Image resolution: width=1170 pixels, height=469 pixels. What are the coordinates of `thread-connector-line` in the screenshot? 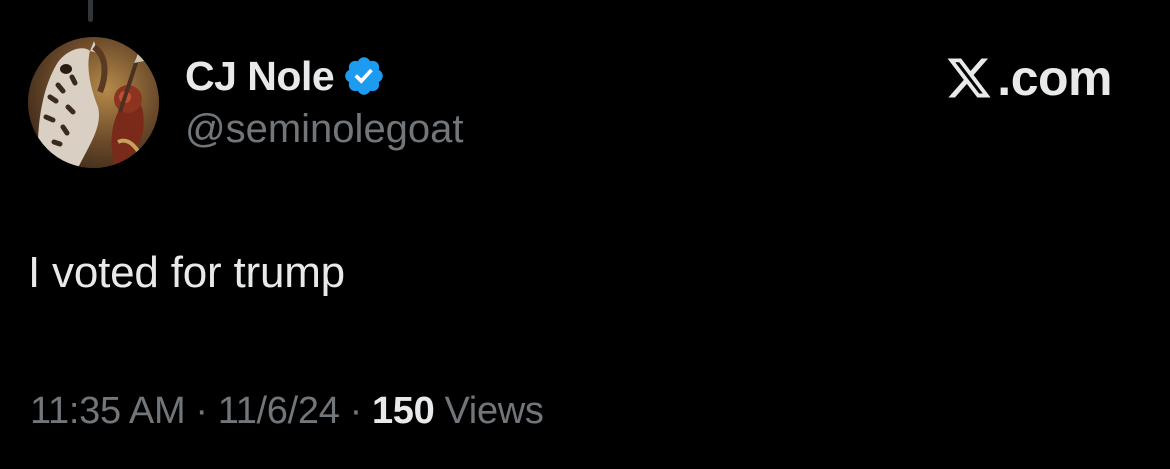 It's located at (90, 11).